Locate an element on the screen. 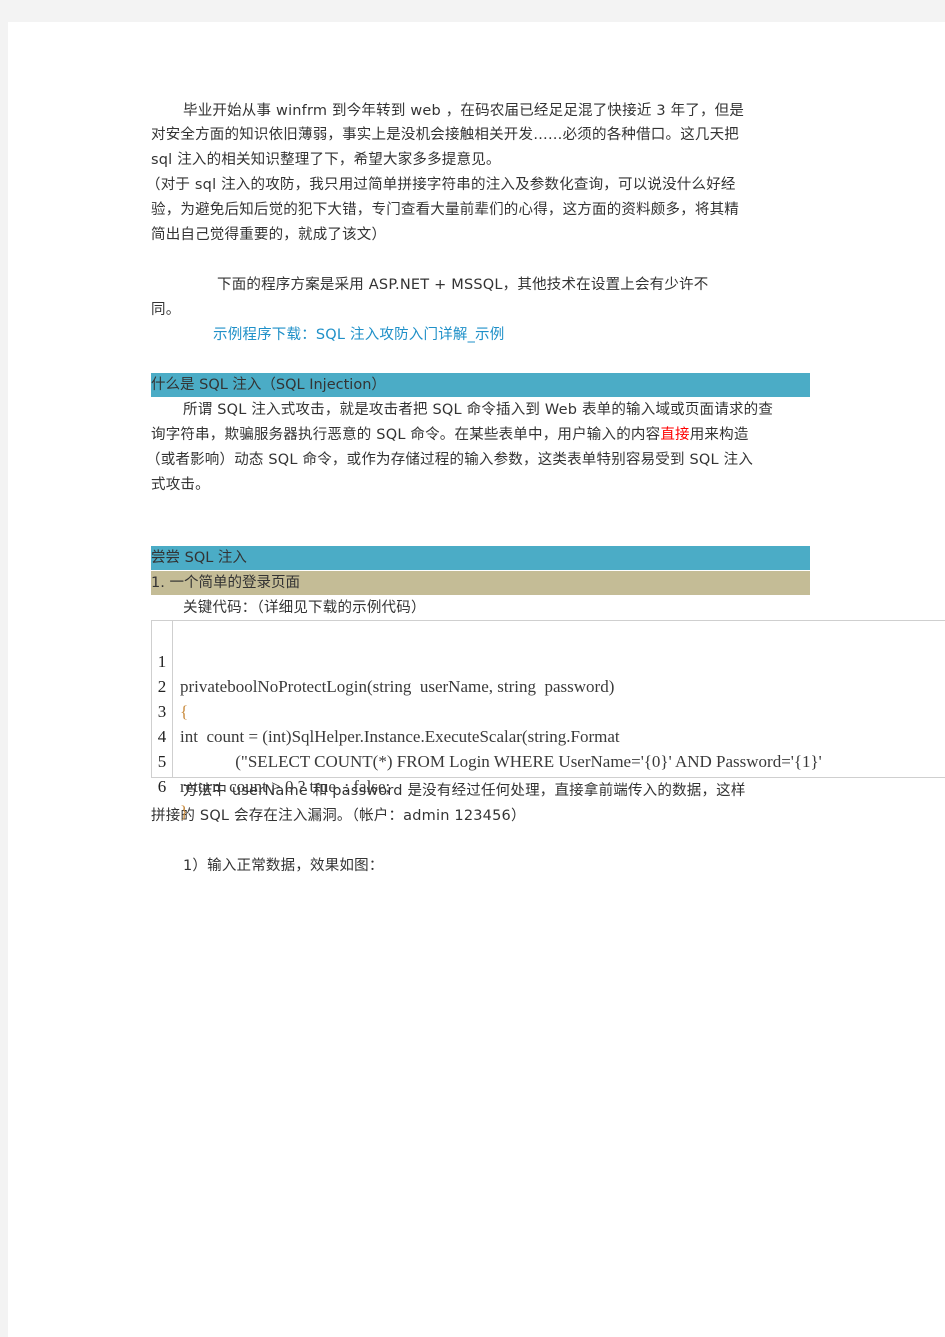 This screenshot has width=945, height=1337. code-line-text: } is located at coordinates (184, 811).